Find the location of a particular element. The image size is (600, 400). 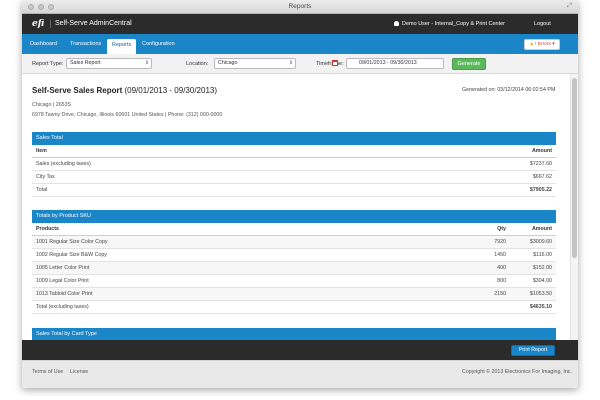

app-name: Self-Serve AdminCentral is located at coordinates (91, 24).